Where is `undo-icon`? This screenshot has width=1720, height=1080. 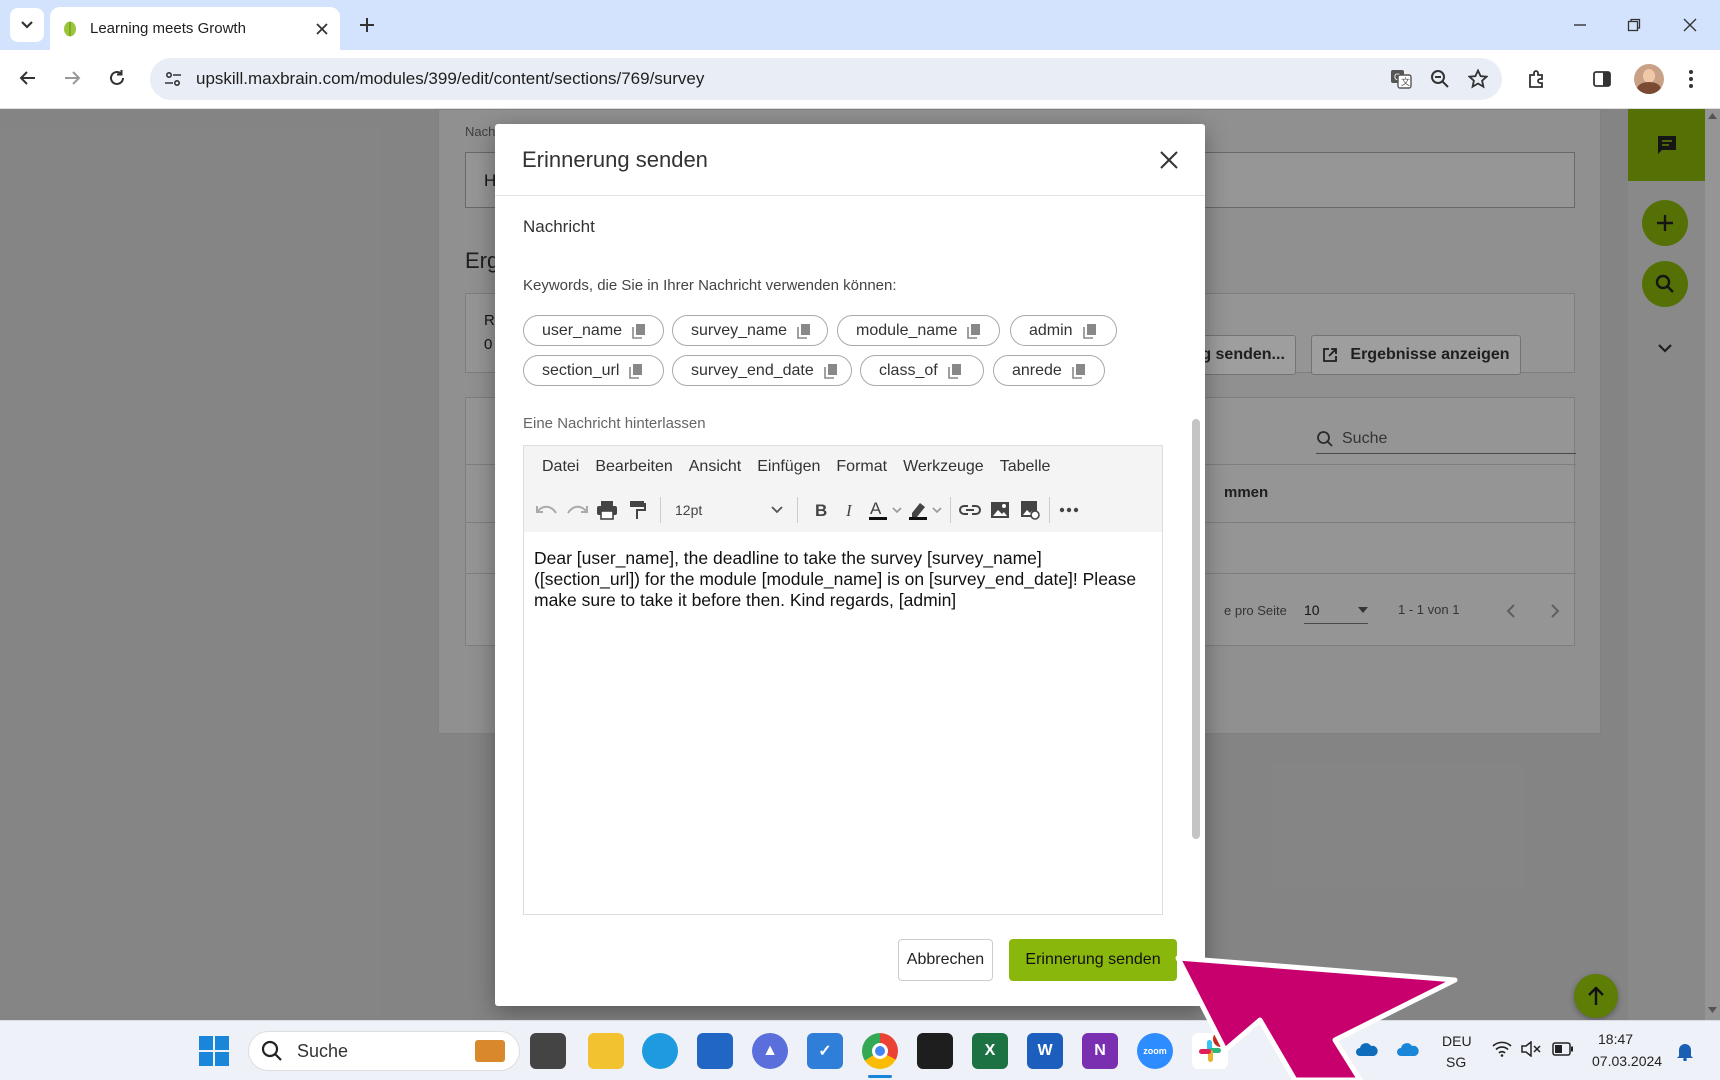
undo-icon is located at coordinates (546, 509).